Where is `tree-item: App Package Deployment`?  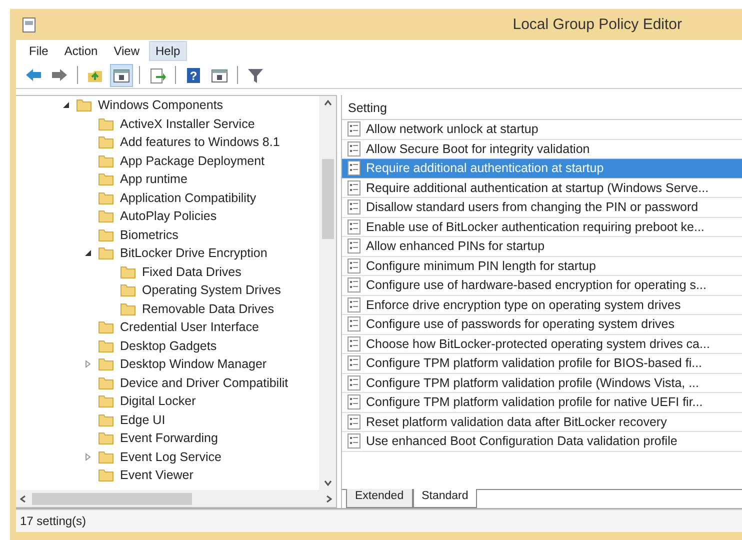 tree-item: App Package Deployment is located at coordinates (192, 161).